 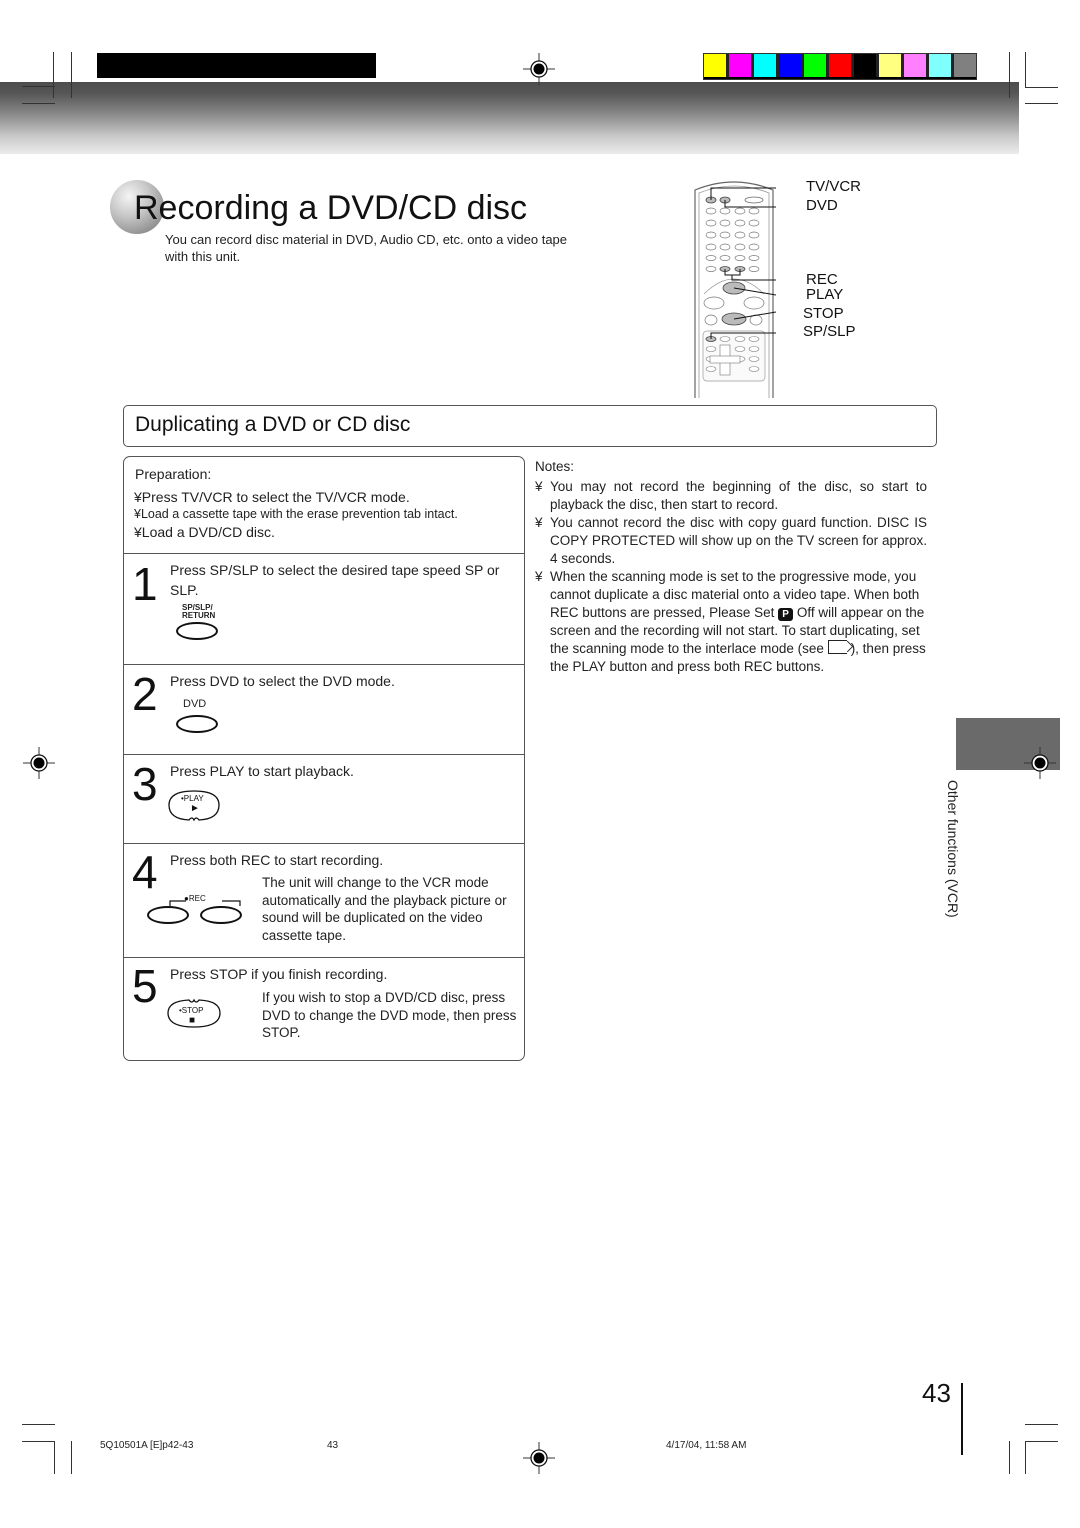 What do you see at coordinates (936, 1393) in the screenshot?
I see `page-number: 43` at bounding box center [936, 1393].